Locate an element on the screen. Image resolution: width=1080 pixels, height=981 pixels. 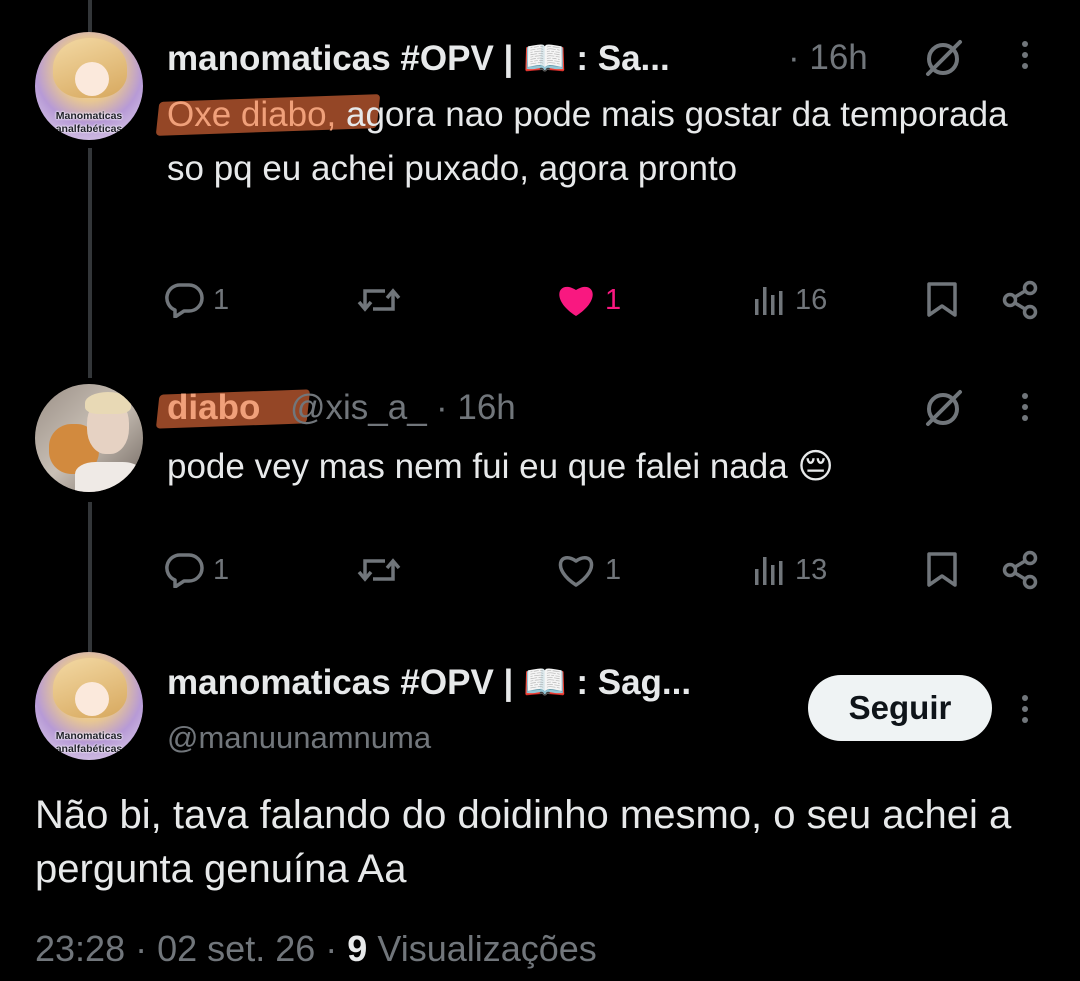
avatar is located at coordinates (89, 438).